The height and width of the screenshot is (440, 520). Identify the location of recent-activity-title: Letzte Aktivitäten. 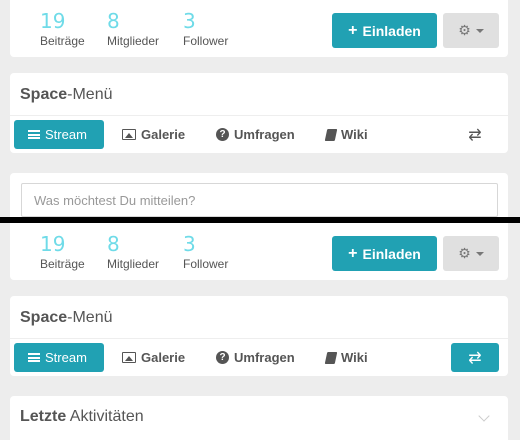
(82, 416).